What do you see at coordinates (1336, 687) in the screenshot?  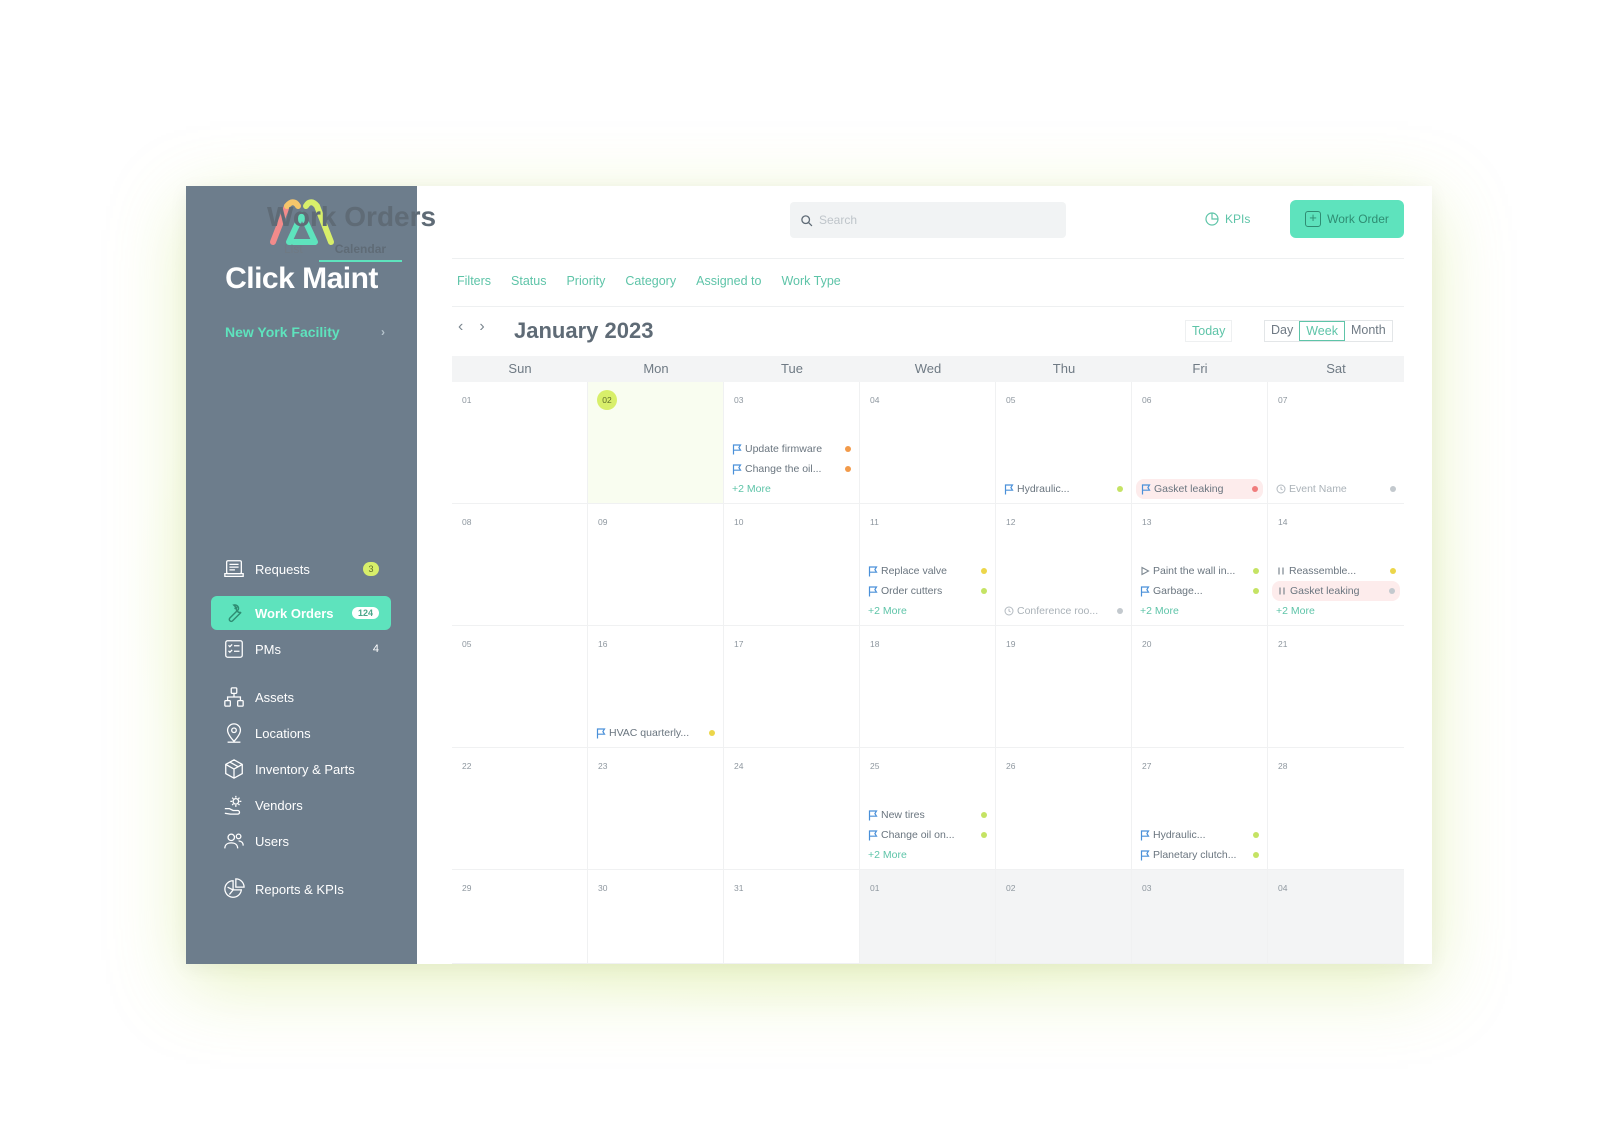 I see `calendar-day-cell: 21` at bounding box center [1336, 687].